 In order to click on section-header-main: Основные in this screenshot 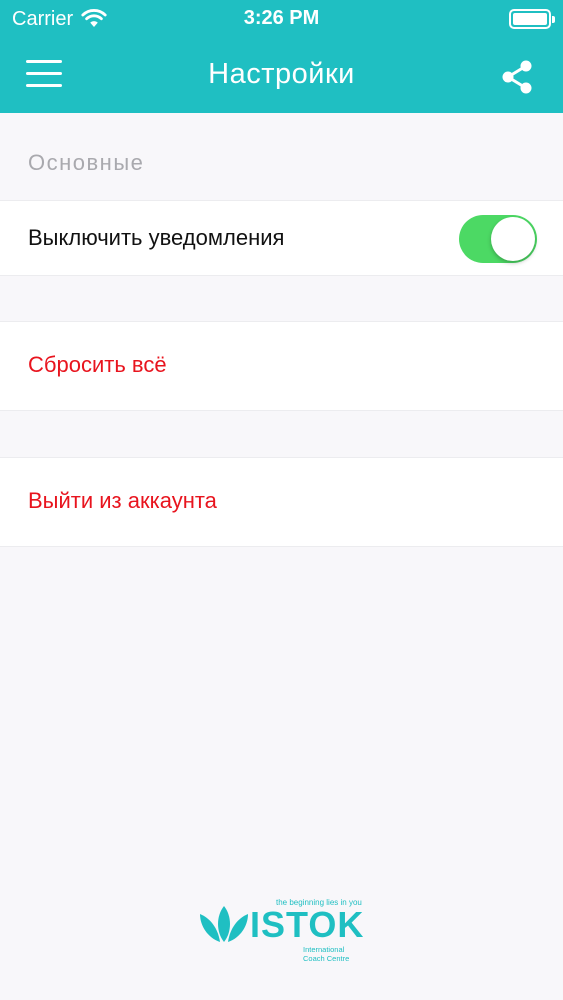, I will do `click(86, 162)`.